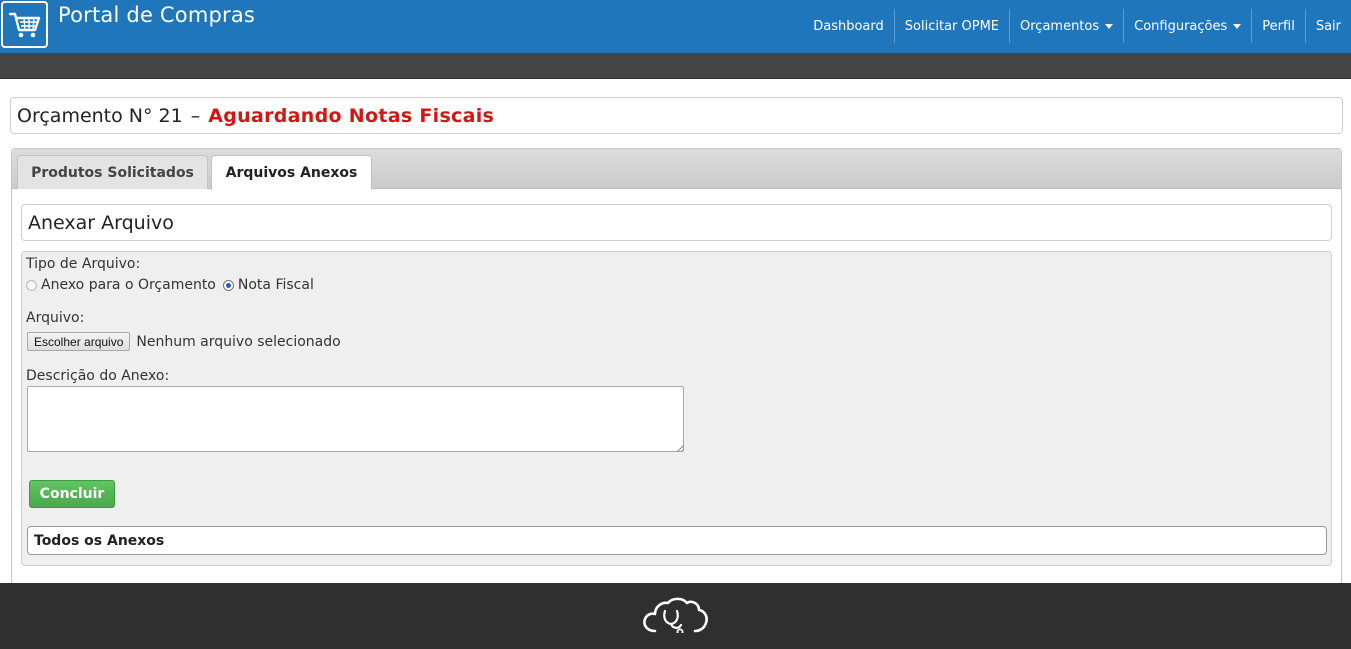  Describe the element at coordinates (355, 419) in the screenshot. I see `description-textarea` at that location.